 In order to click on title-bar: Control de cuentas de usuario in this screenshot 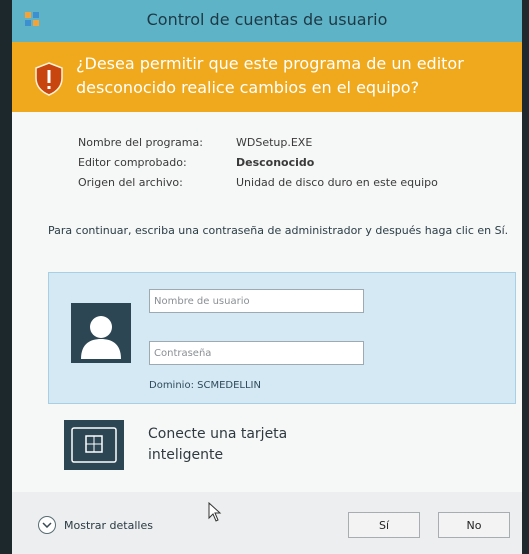, I will do `click(267, 21)`.